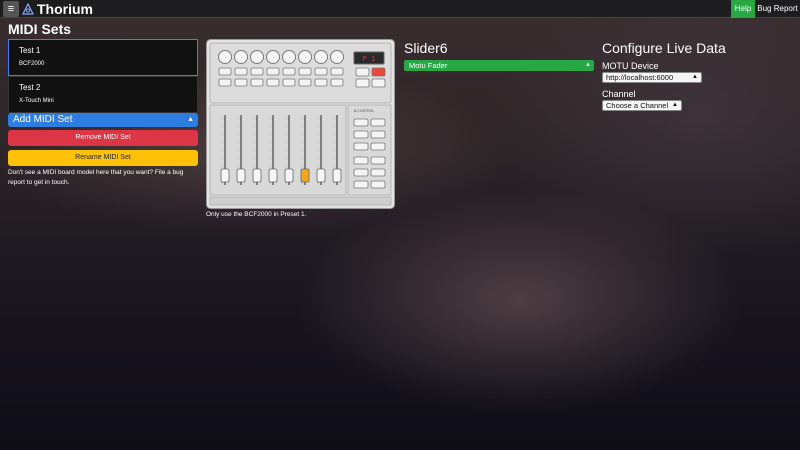 Image resolution: width=800 pixels, height=450 pixels. What do you see at coordinates (664, 48) in the screenshot?
I see `live-data-title: Configure Live Data` at bounding box center [664, 48].